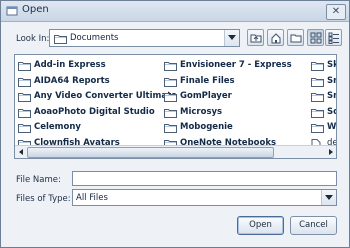 The width and height of the screenshot is (350, 248). Describe the element at coordinates (94, 111) in the screenshot. I see `folder-name: AoaoPhoto Digital Studio` at that location.